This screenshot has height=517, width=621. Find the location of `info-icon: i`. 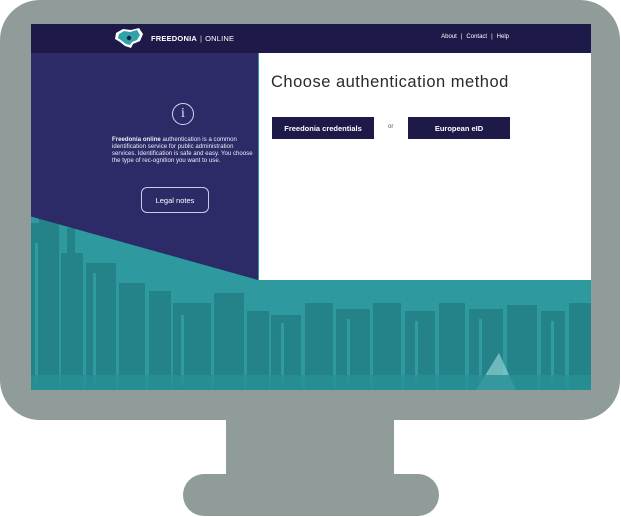

info-icon: i is located at coordinates (183, 114).